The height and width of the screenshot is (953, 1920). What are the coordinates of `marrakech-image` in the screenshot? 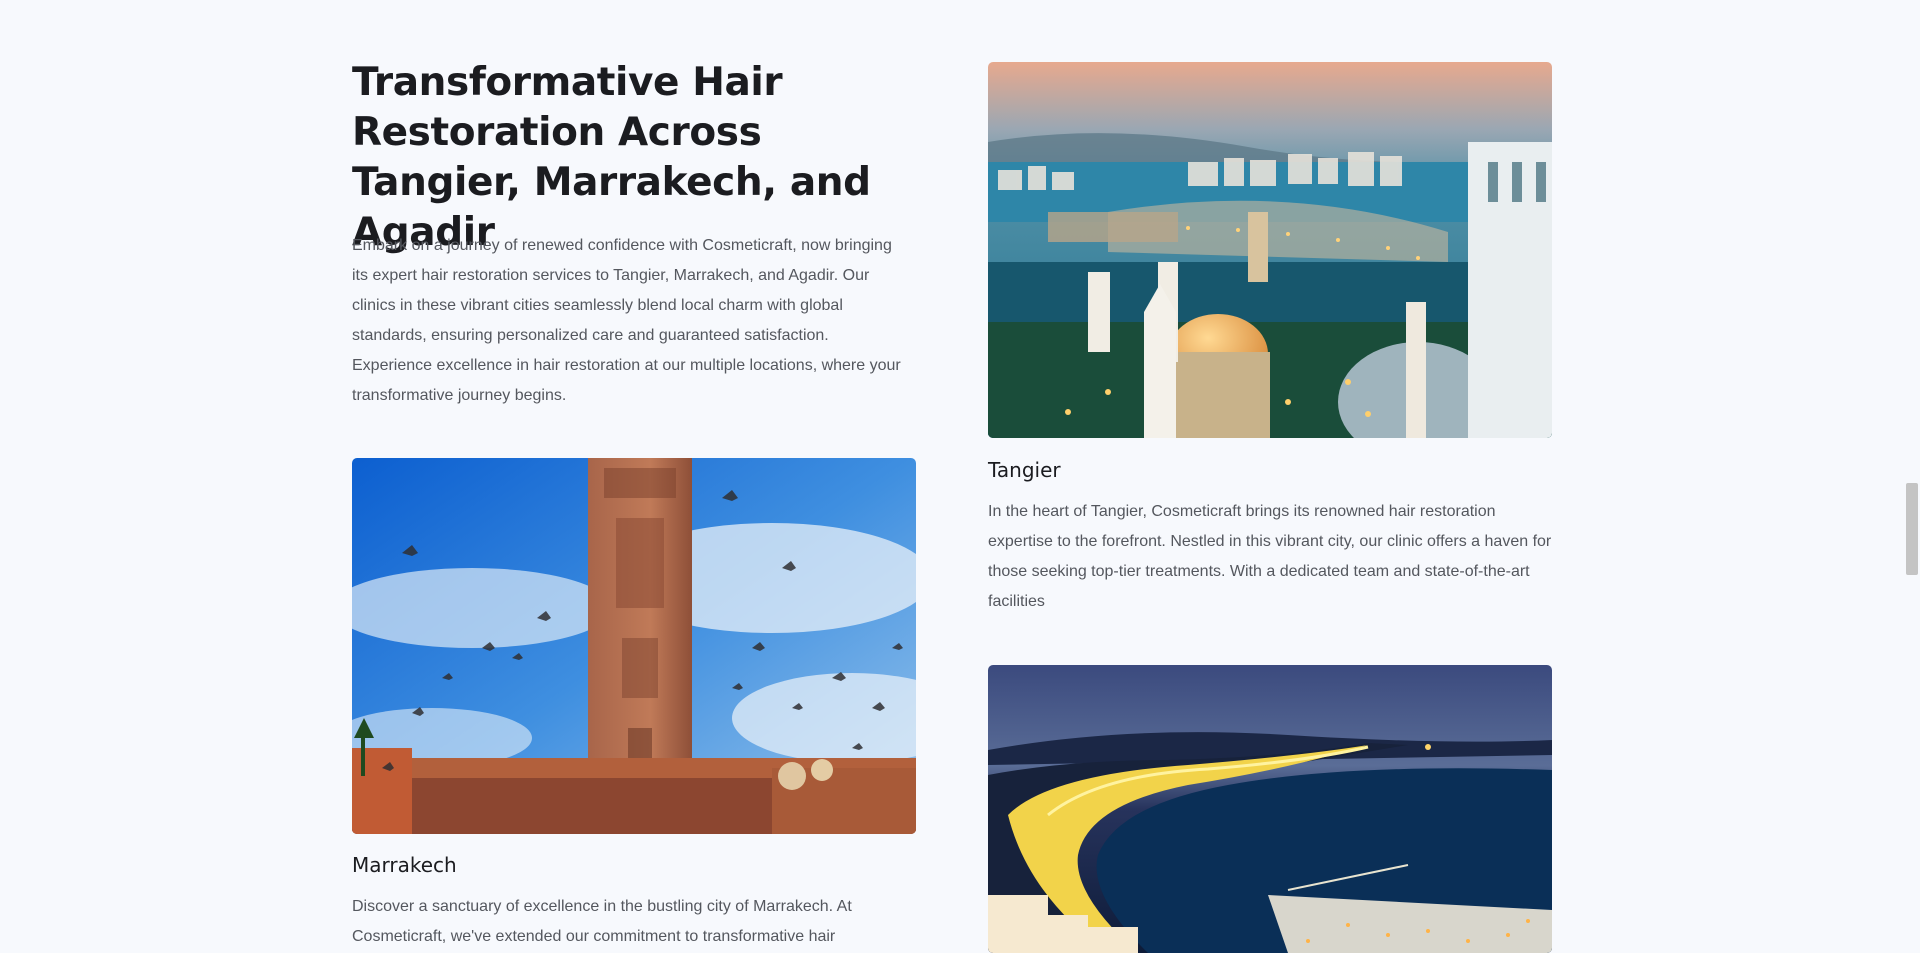 It's located at (634, 646).